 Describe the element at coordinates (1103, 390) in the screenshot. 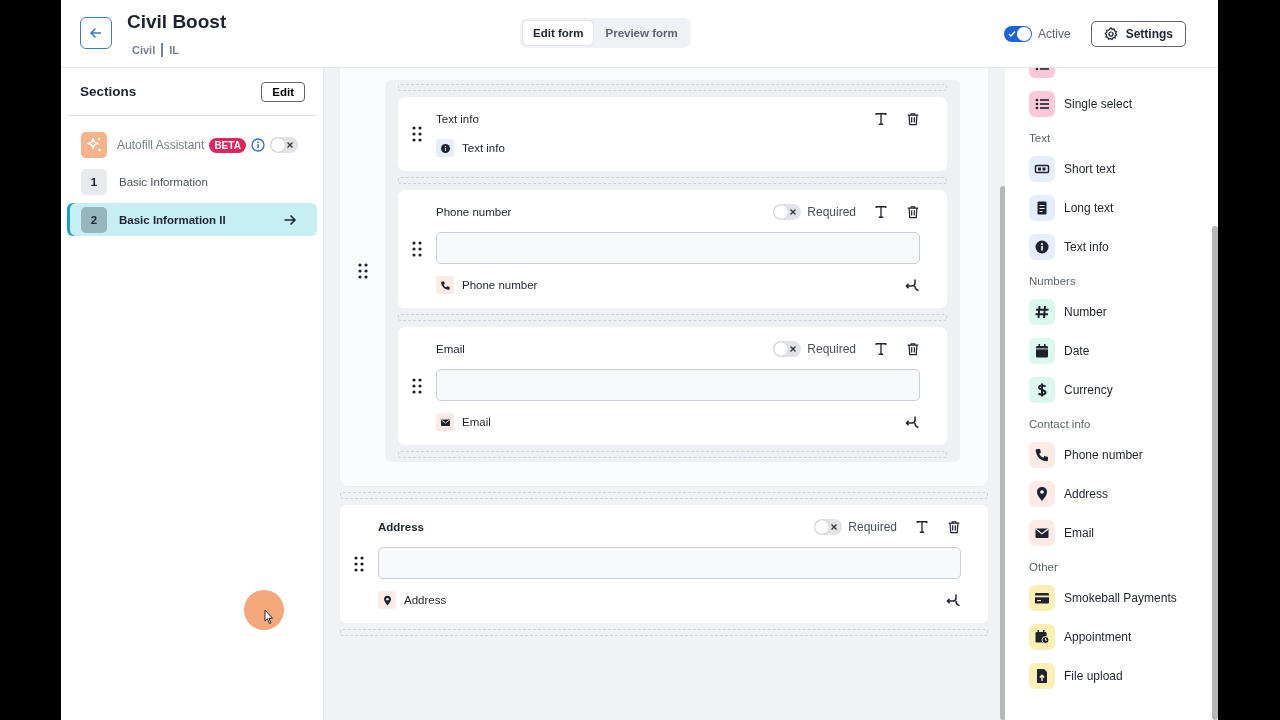

I see `field-type-item: Currency` at that location.